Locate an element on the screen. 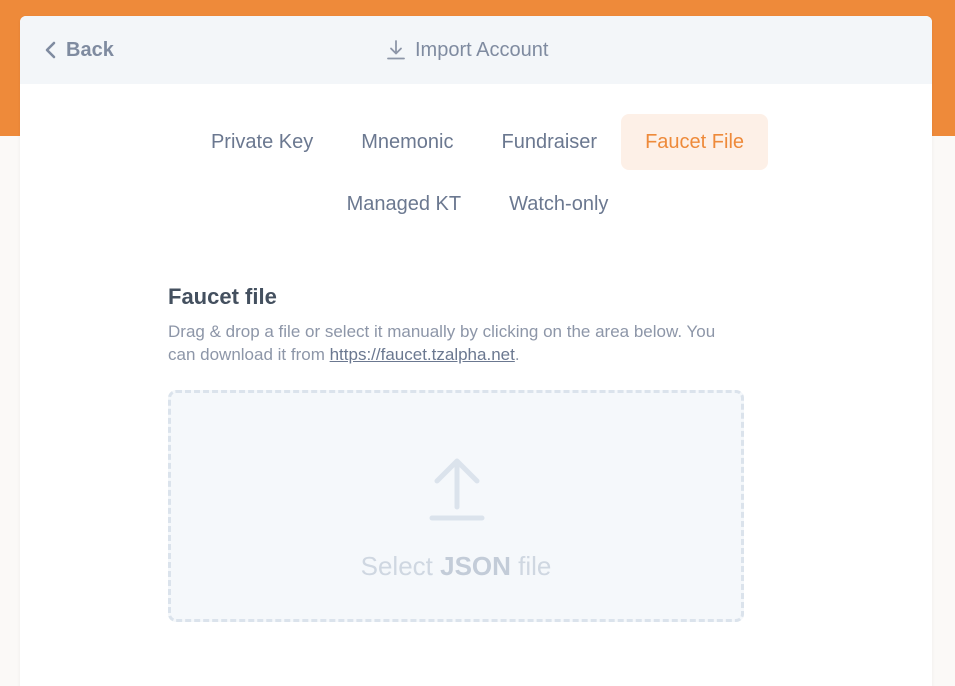 Image resolution: width=955 pixels, height=686 pixels. back-label: Back is located at coordinates (90, 49).